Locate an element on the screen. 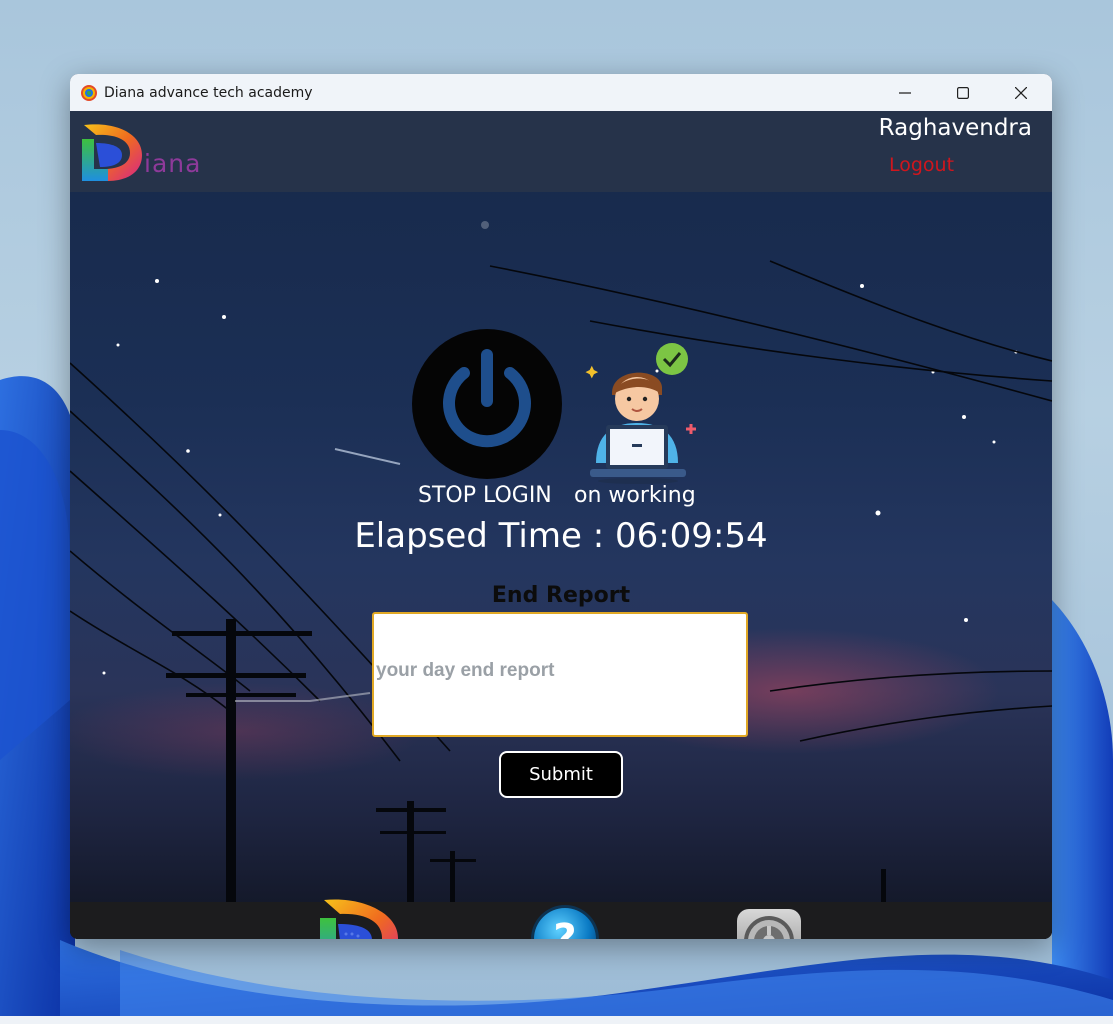 This screenshot has height=1024, width=1113. minimize-button is located at coordinates (905, 92).